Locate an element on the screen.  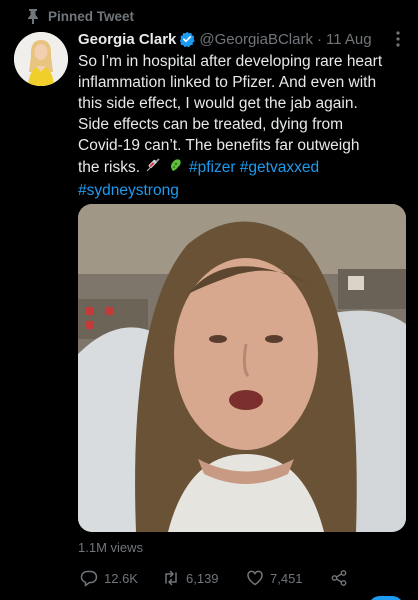
share-button is located at coordinates (342, 578).